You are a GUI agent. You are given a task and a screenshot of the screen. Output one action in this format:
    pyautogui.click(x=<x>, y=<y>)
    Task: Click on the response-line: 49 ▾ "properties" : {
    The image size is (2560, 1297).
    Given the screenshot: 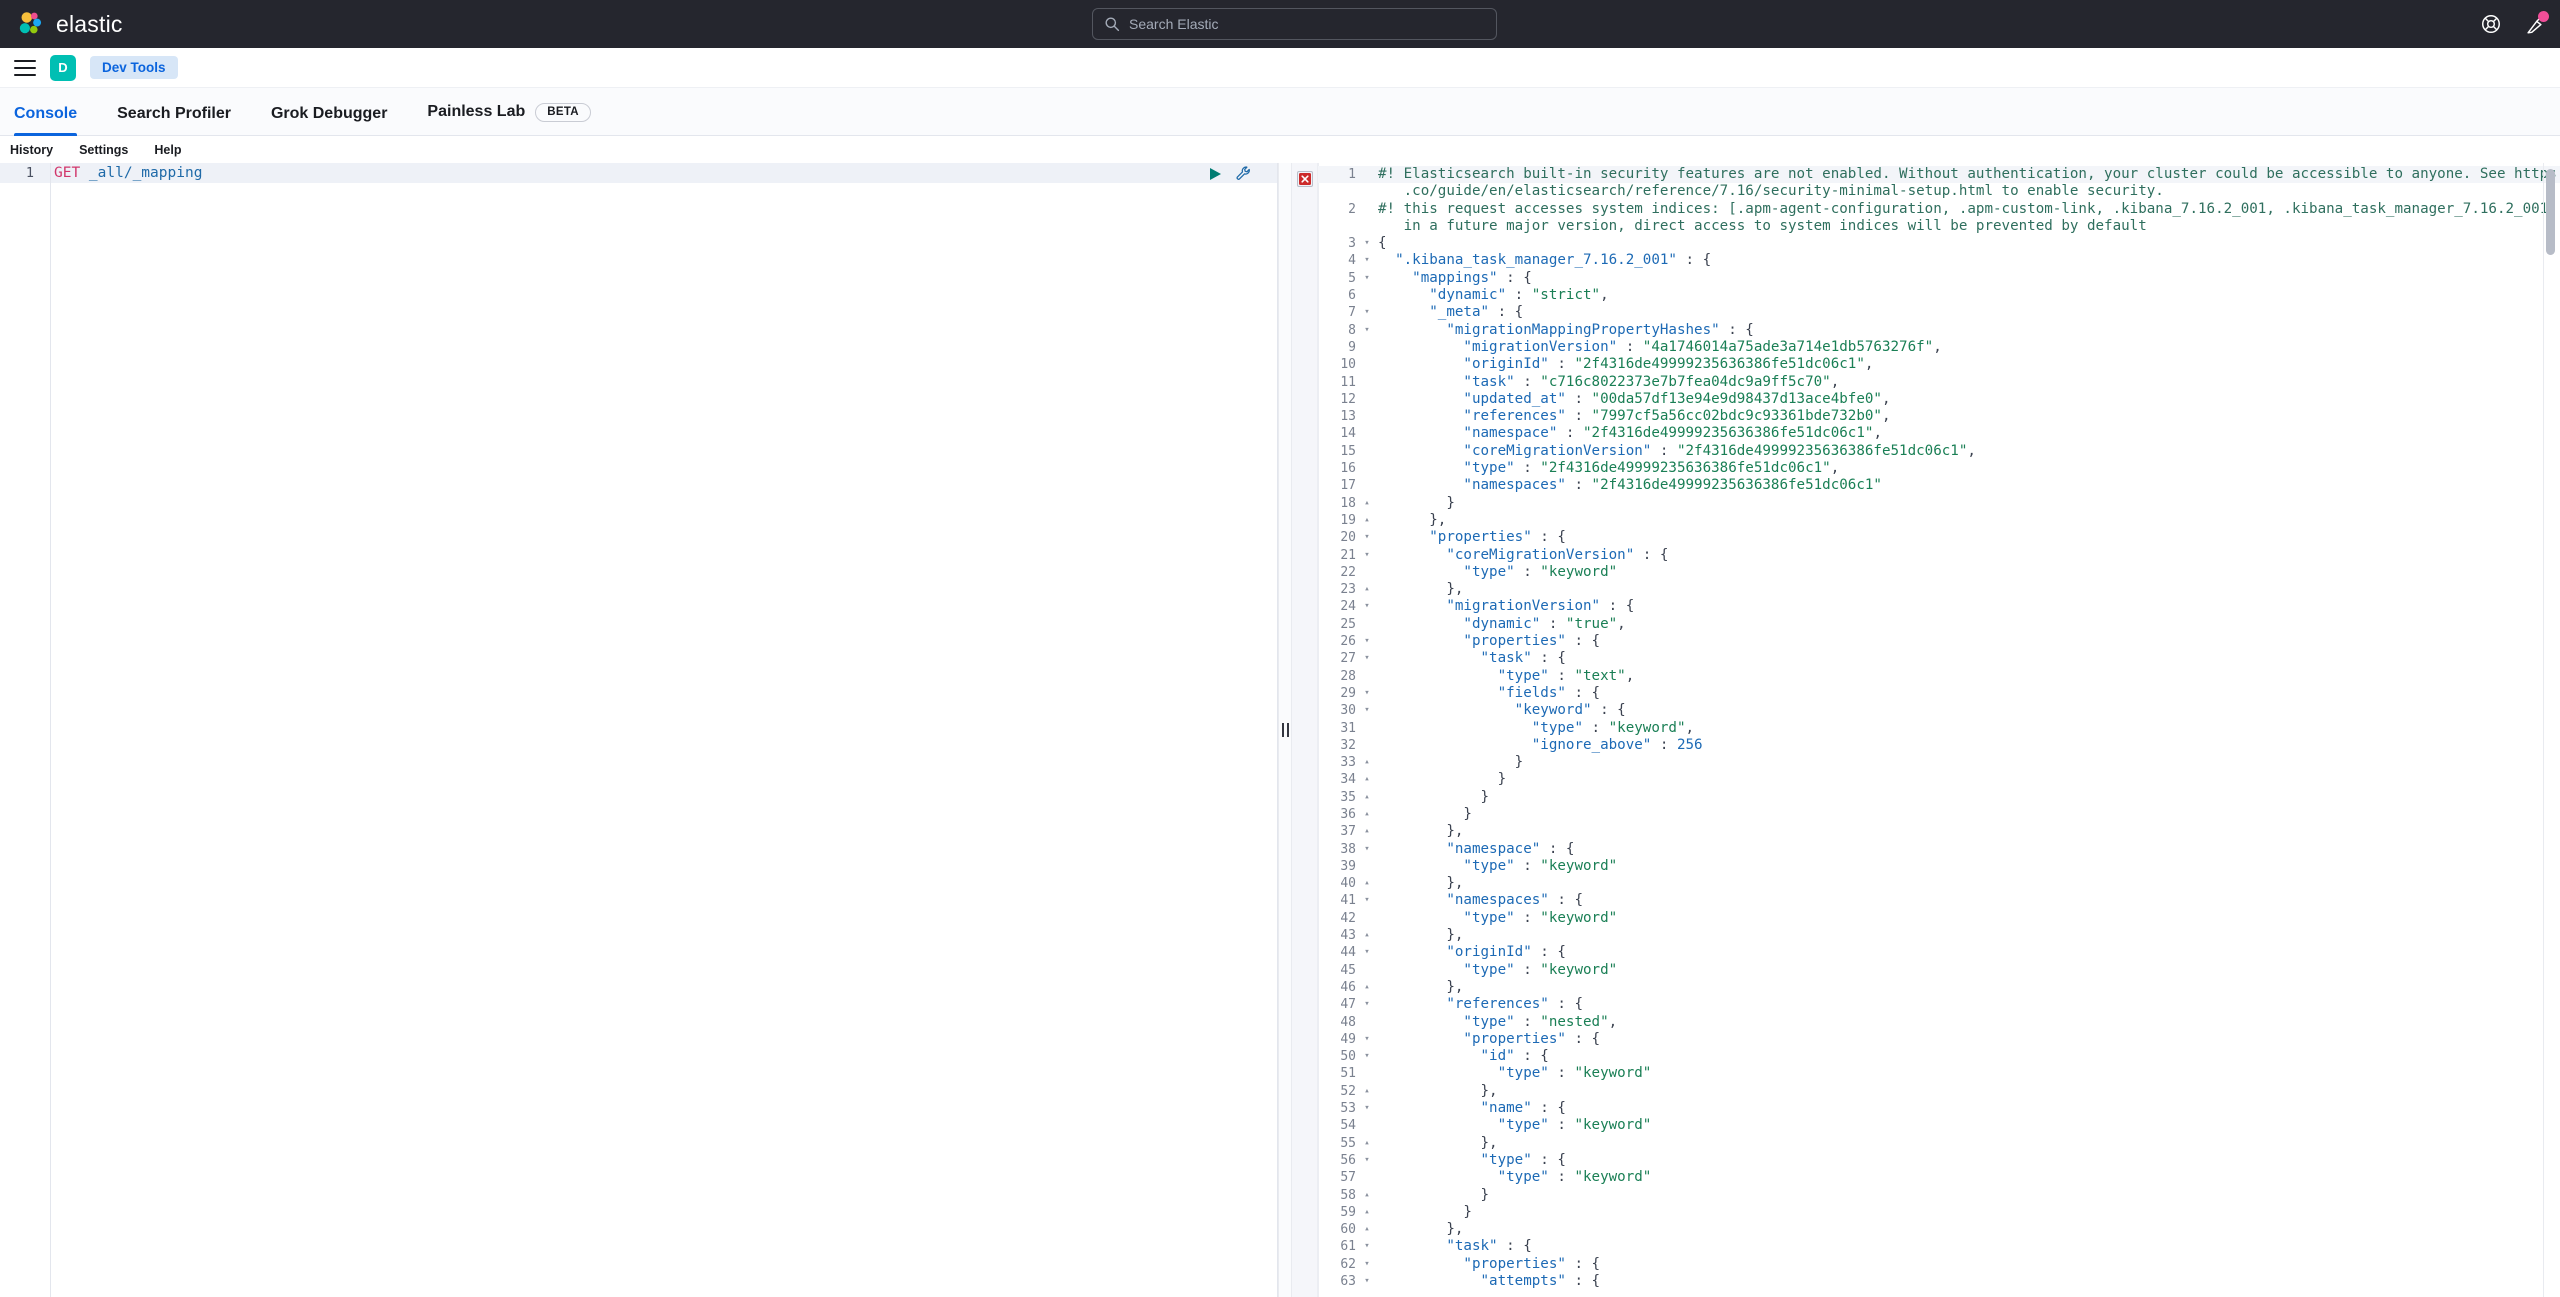 What is the action you would take?
    pyautogui.click(x=1939, y=1039)
    